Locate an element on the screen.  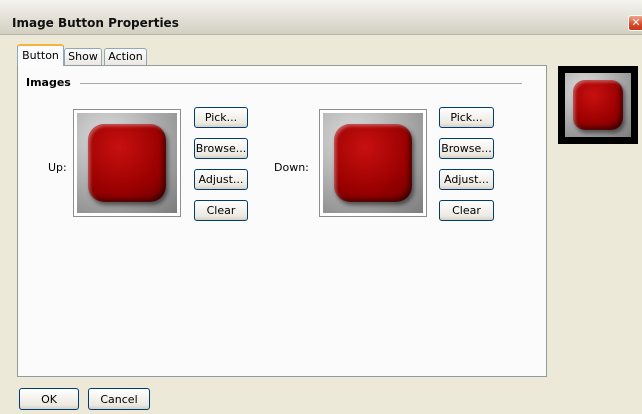
red-button-preview-image is located at coordinates (598, 105).